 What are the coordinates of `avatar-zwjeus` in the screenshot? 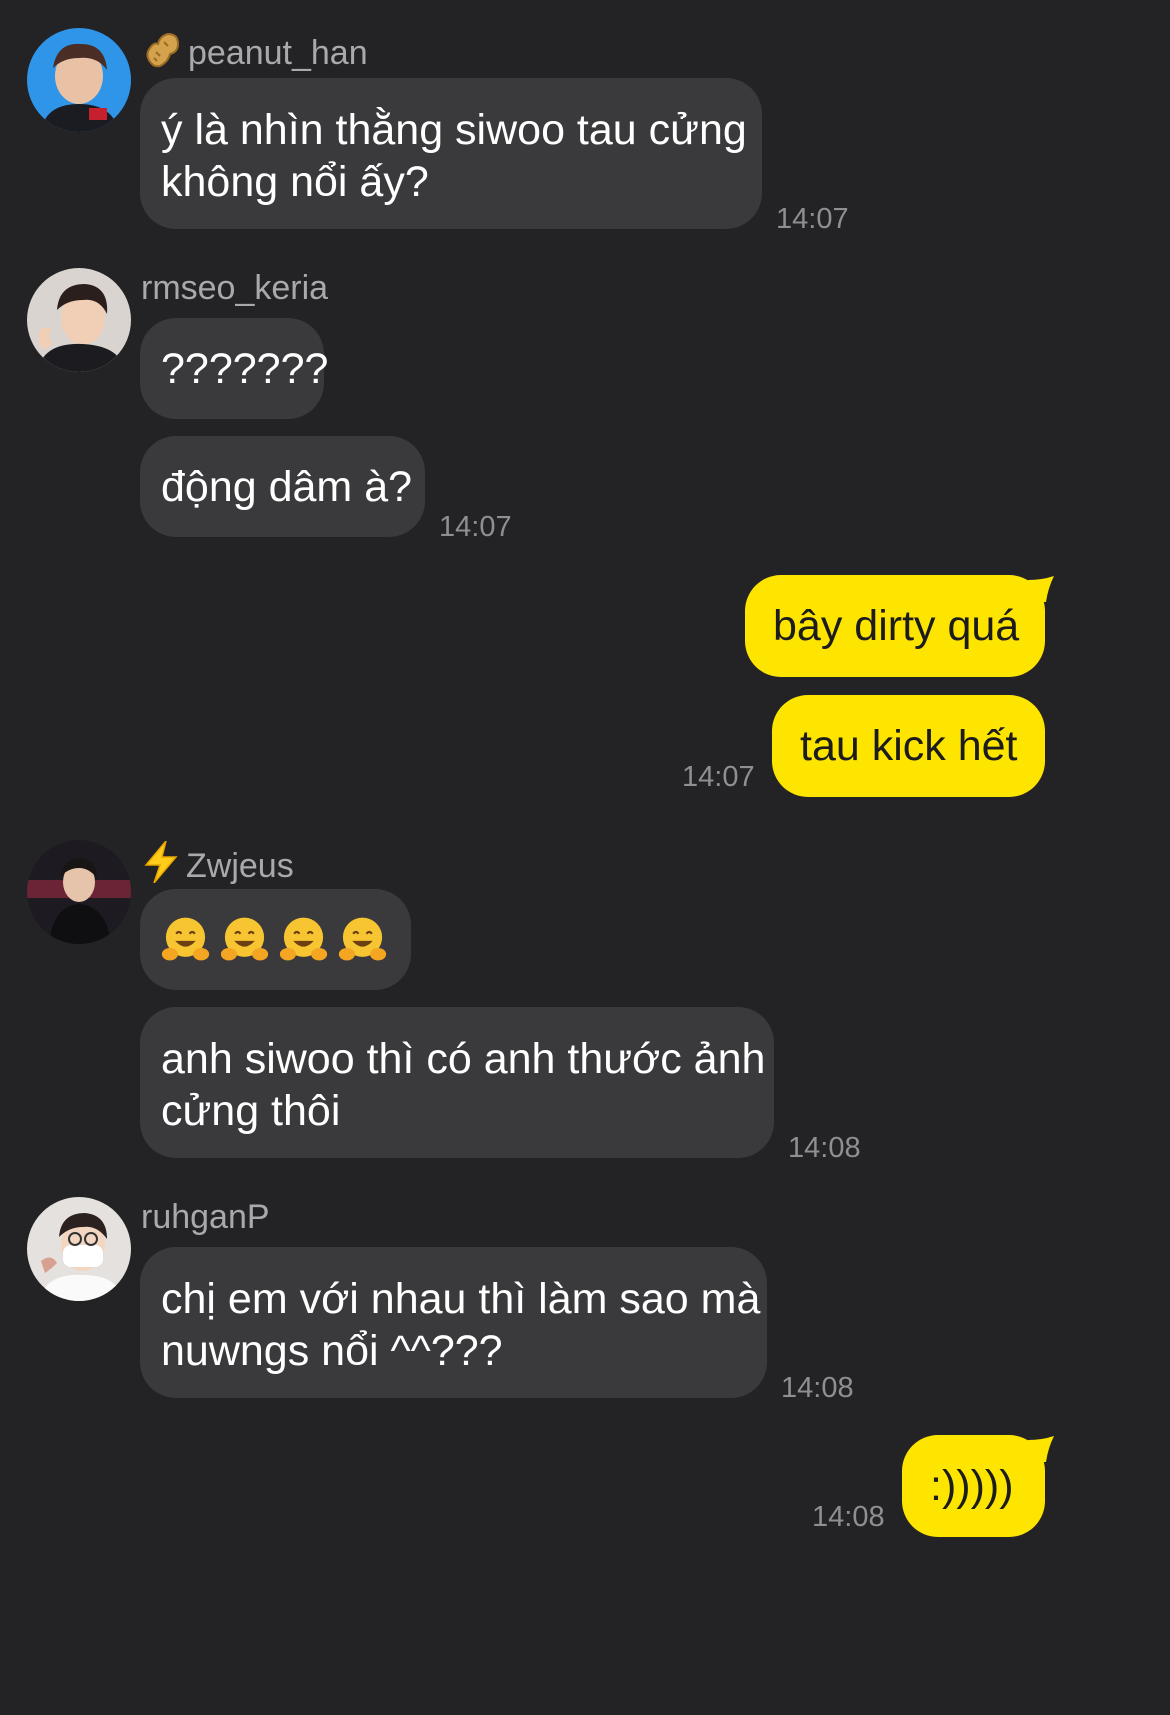 It's located at (79, 892).